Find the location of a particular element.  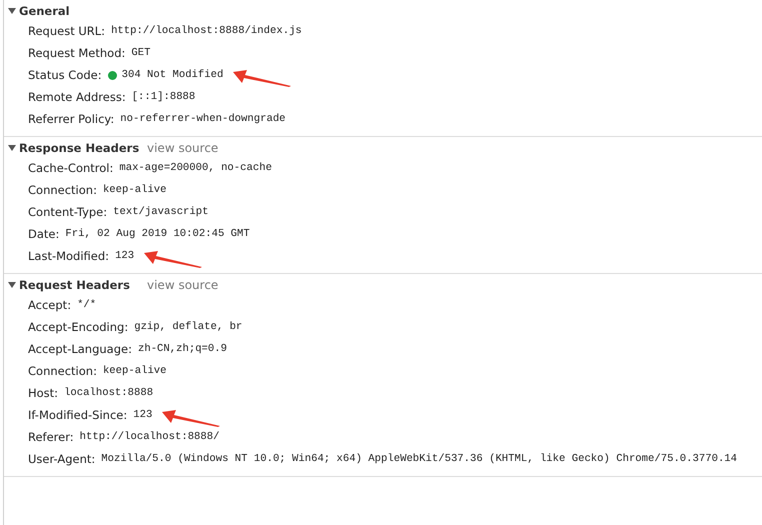

header-name: Request URL: is located at coordinates (67, 31).